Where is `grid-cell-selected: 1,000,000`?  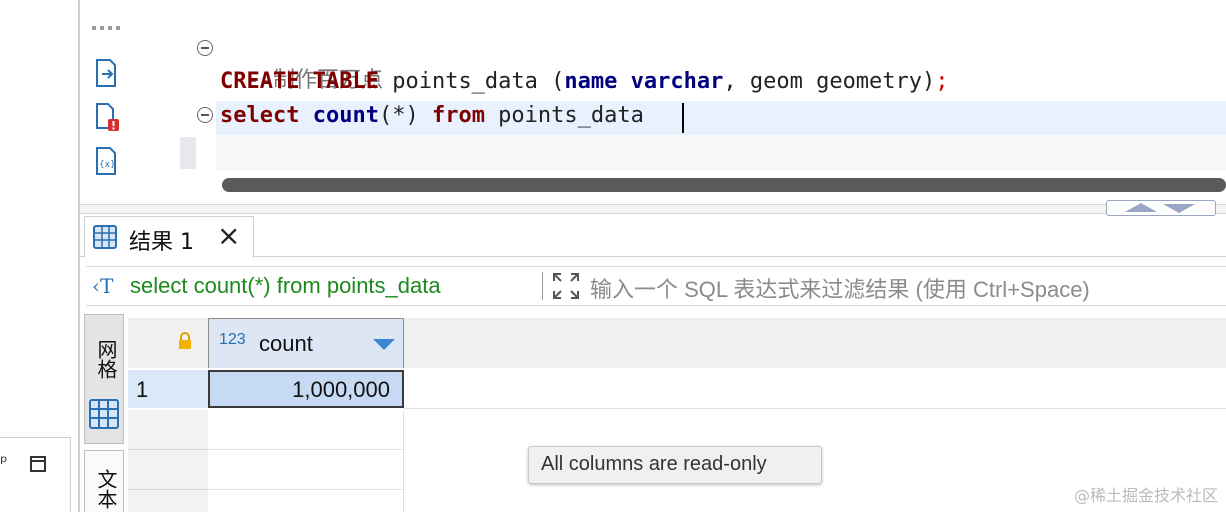
grid-cell-selected: 1,000,000 is located at coordinates (306, 389).